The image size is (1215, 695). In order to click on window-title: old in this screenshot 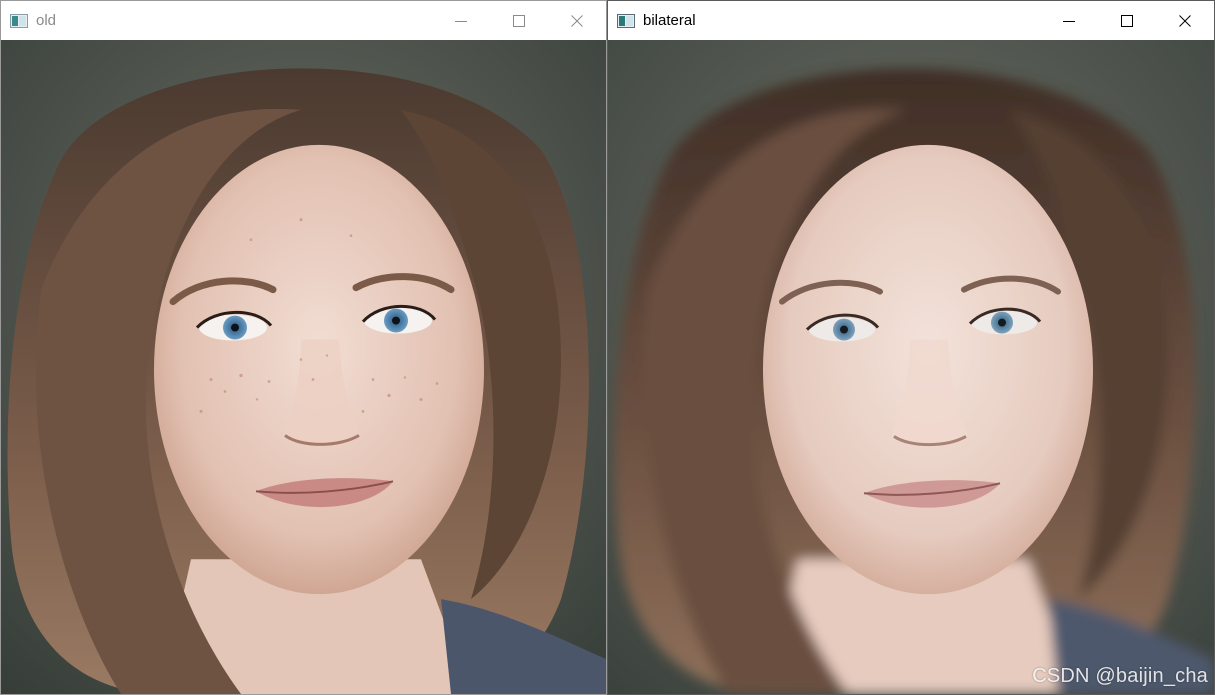, I will do `click(46, 20)`.